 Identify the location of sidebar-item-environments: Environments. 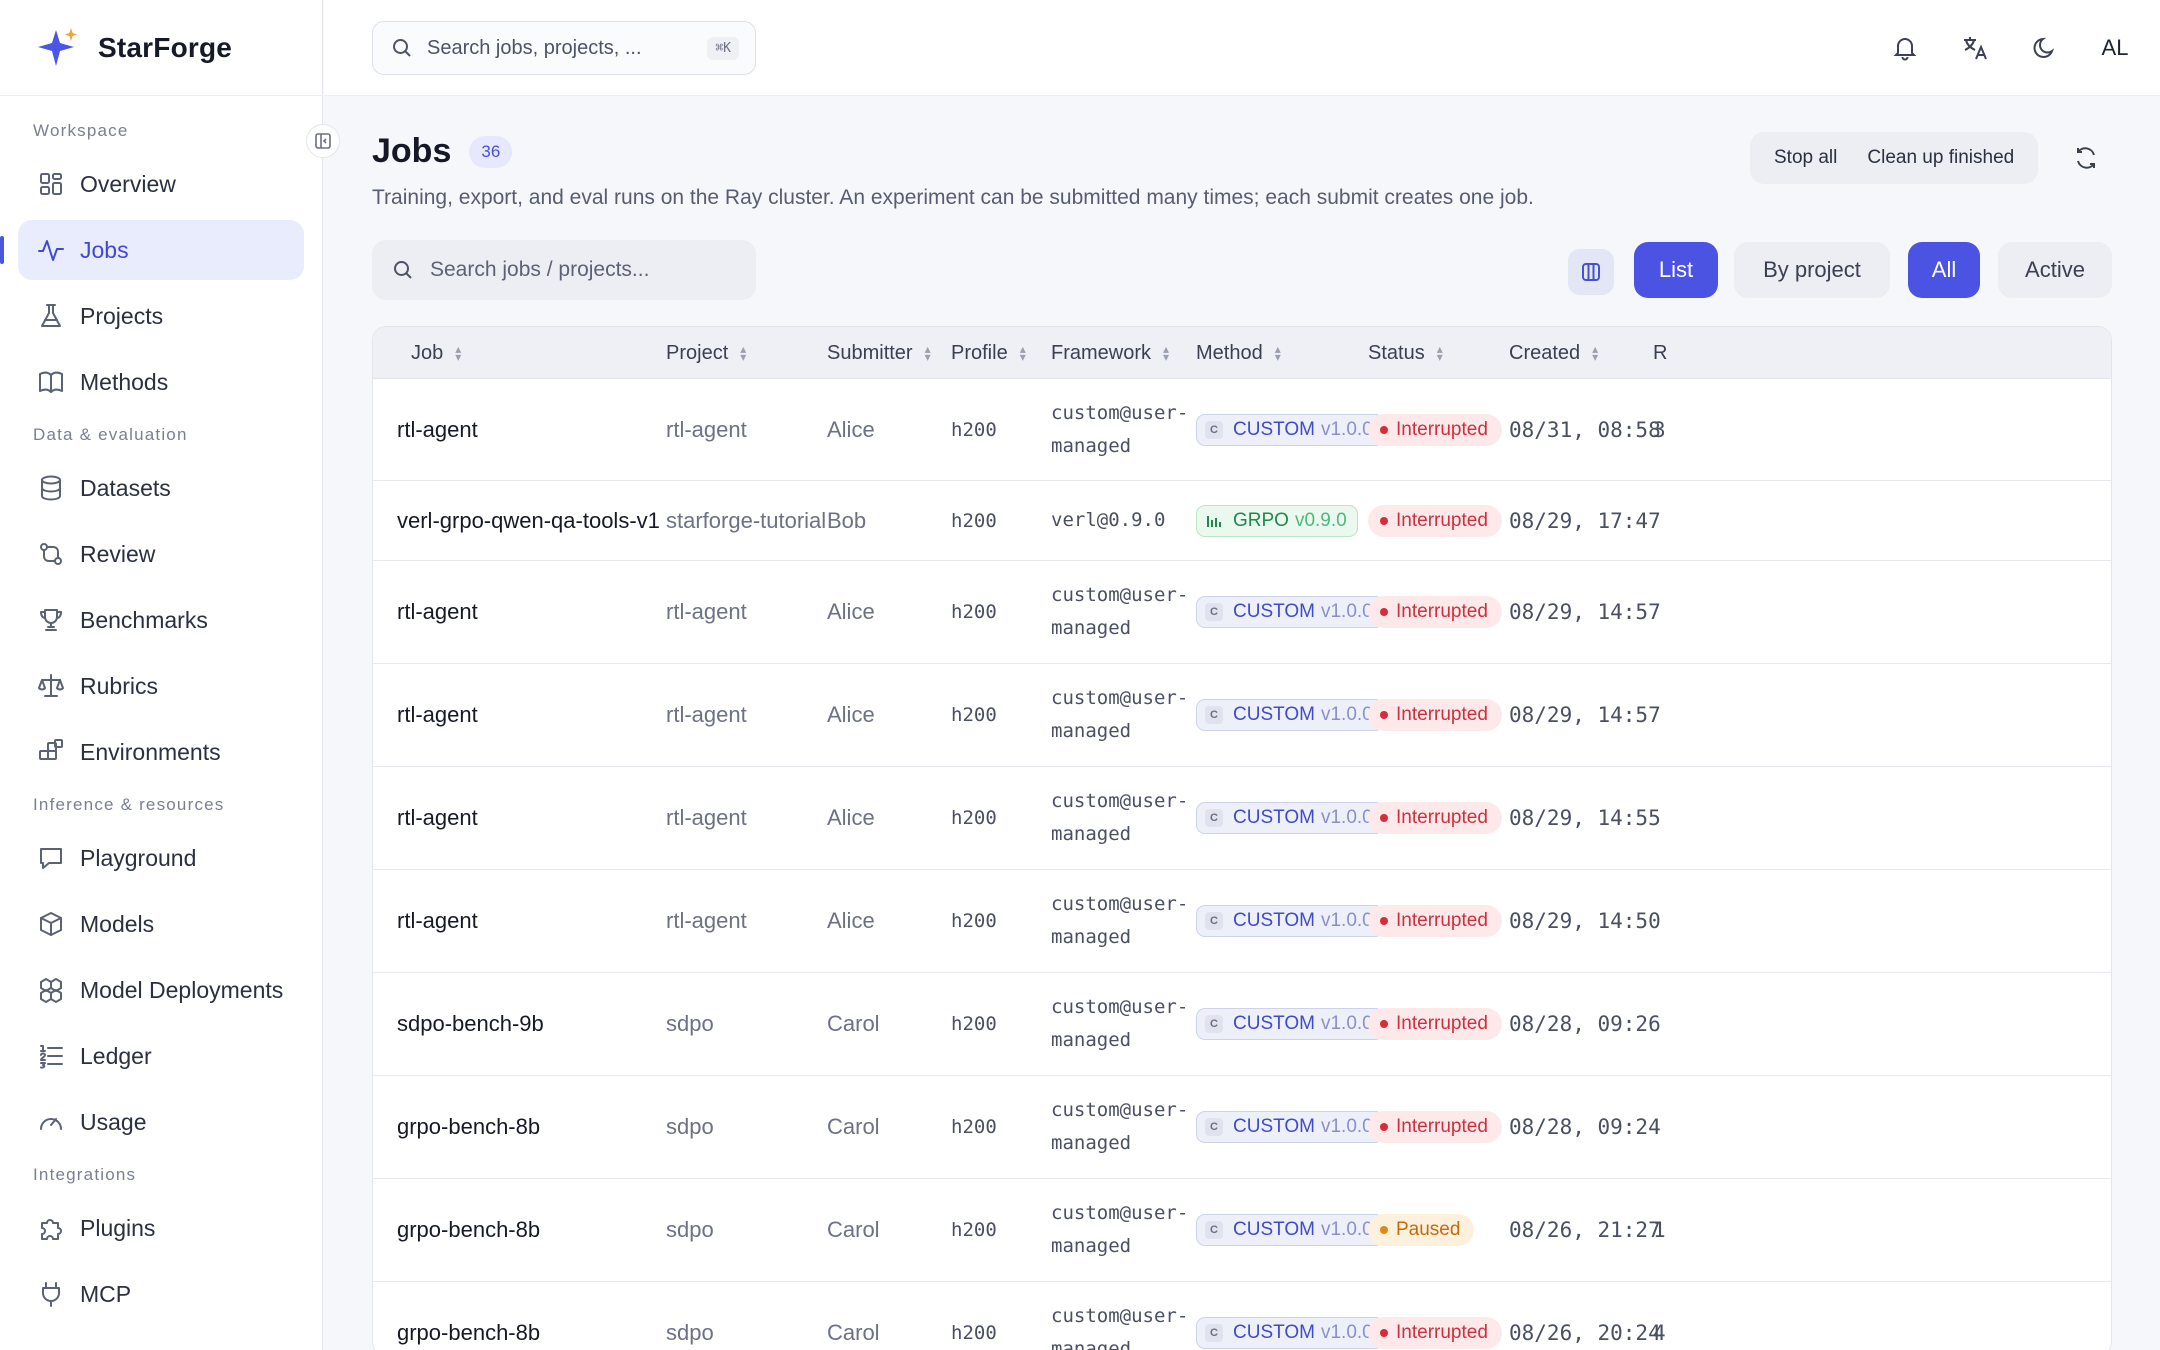
(161, 752).